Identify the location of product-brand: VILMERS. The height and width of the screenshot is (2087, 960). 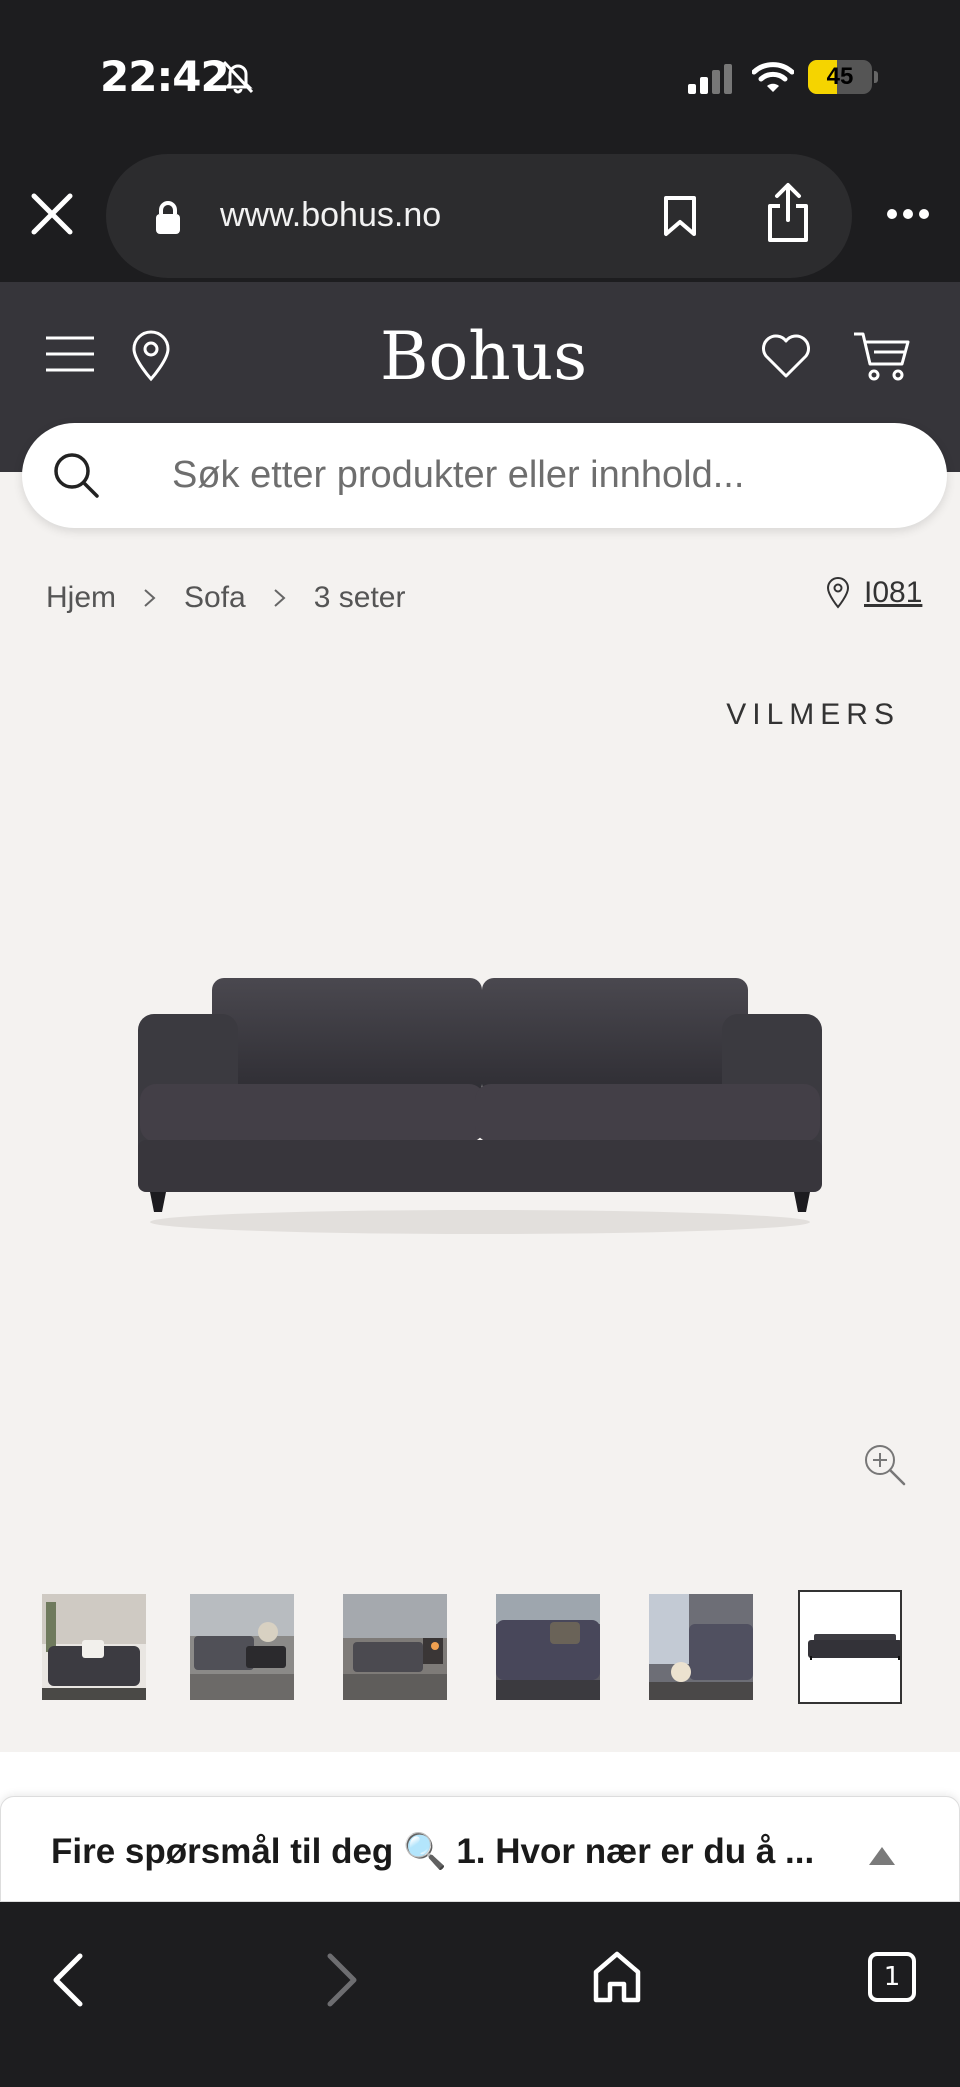
(810, 715).